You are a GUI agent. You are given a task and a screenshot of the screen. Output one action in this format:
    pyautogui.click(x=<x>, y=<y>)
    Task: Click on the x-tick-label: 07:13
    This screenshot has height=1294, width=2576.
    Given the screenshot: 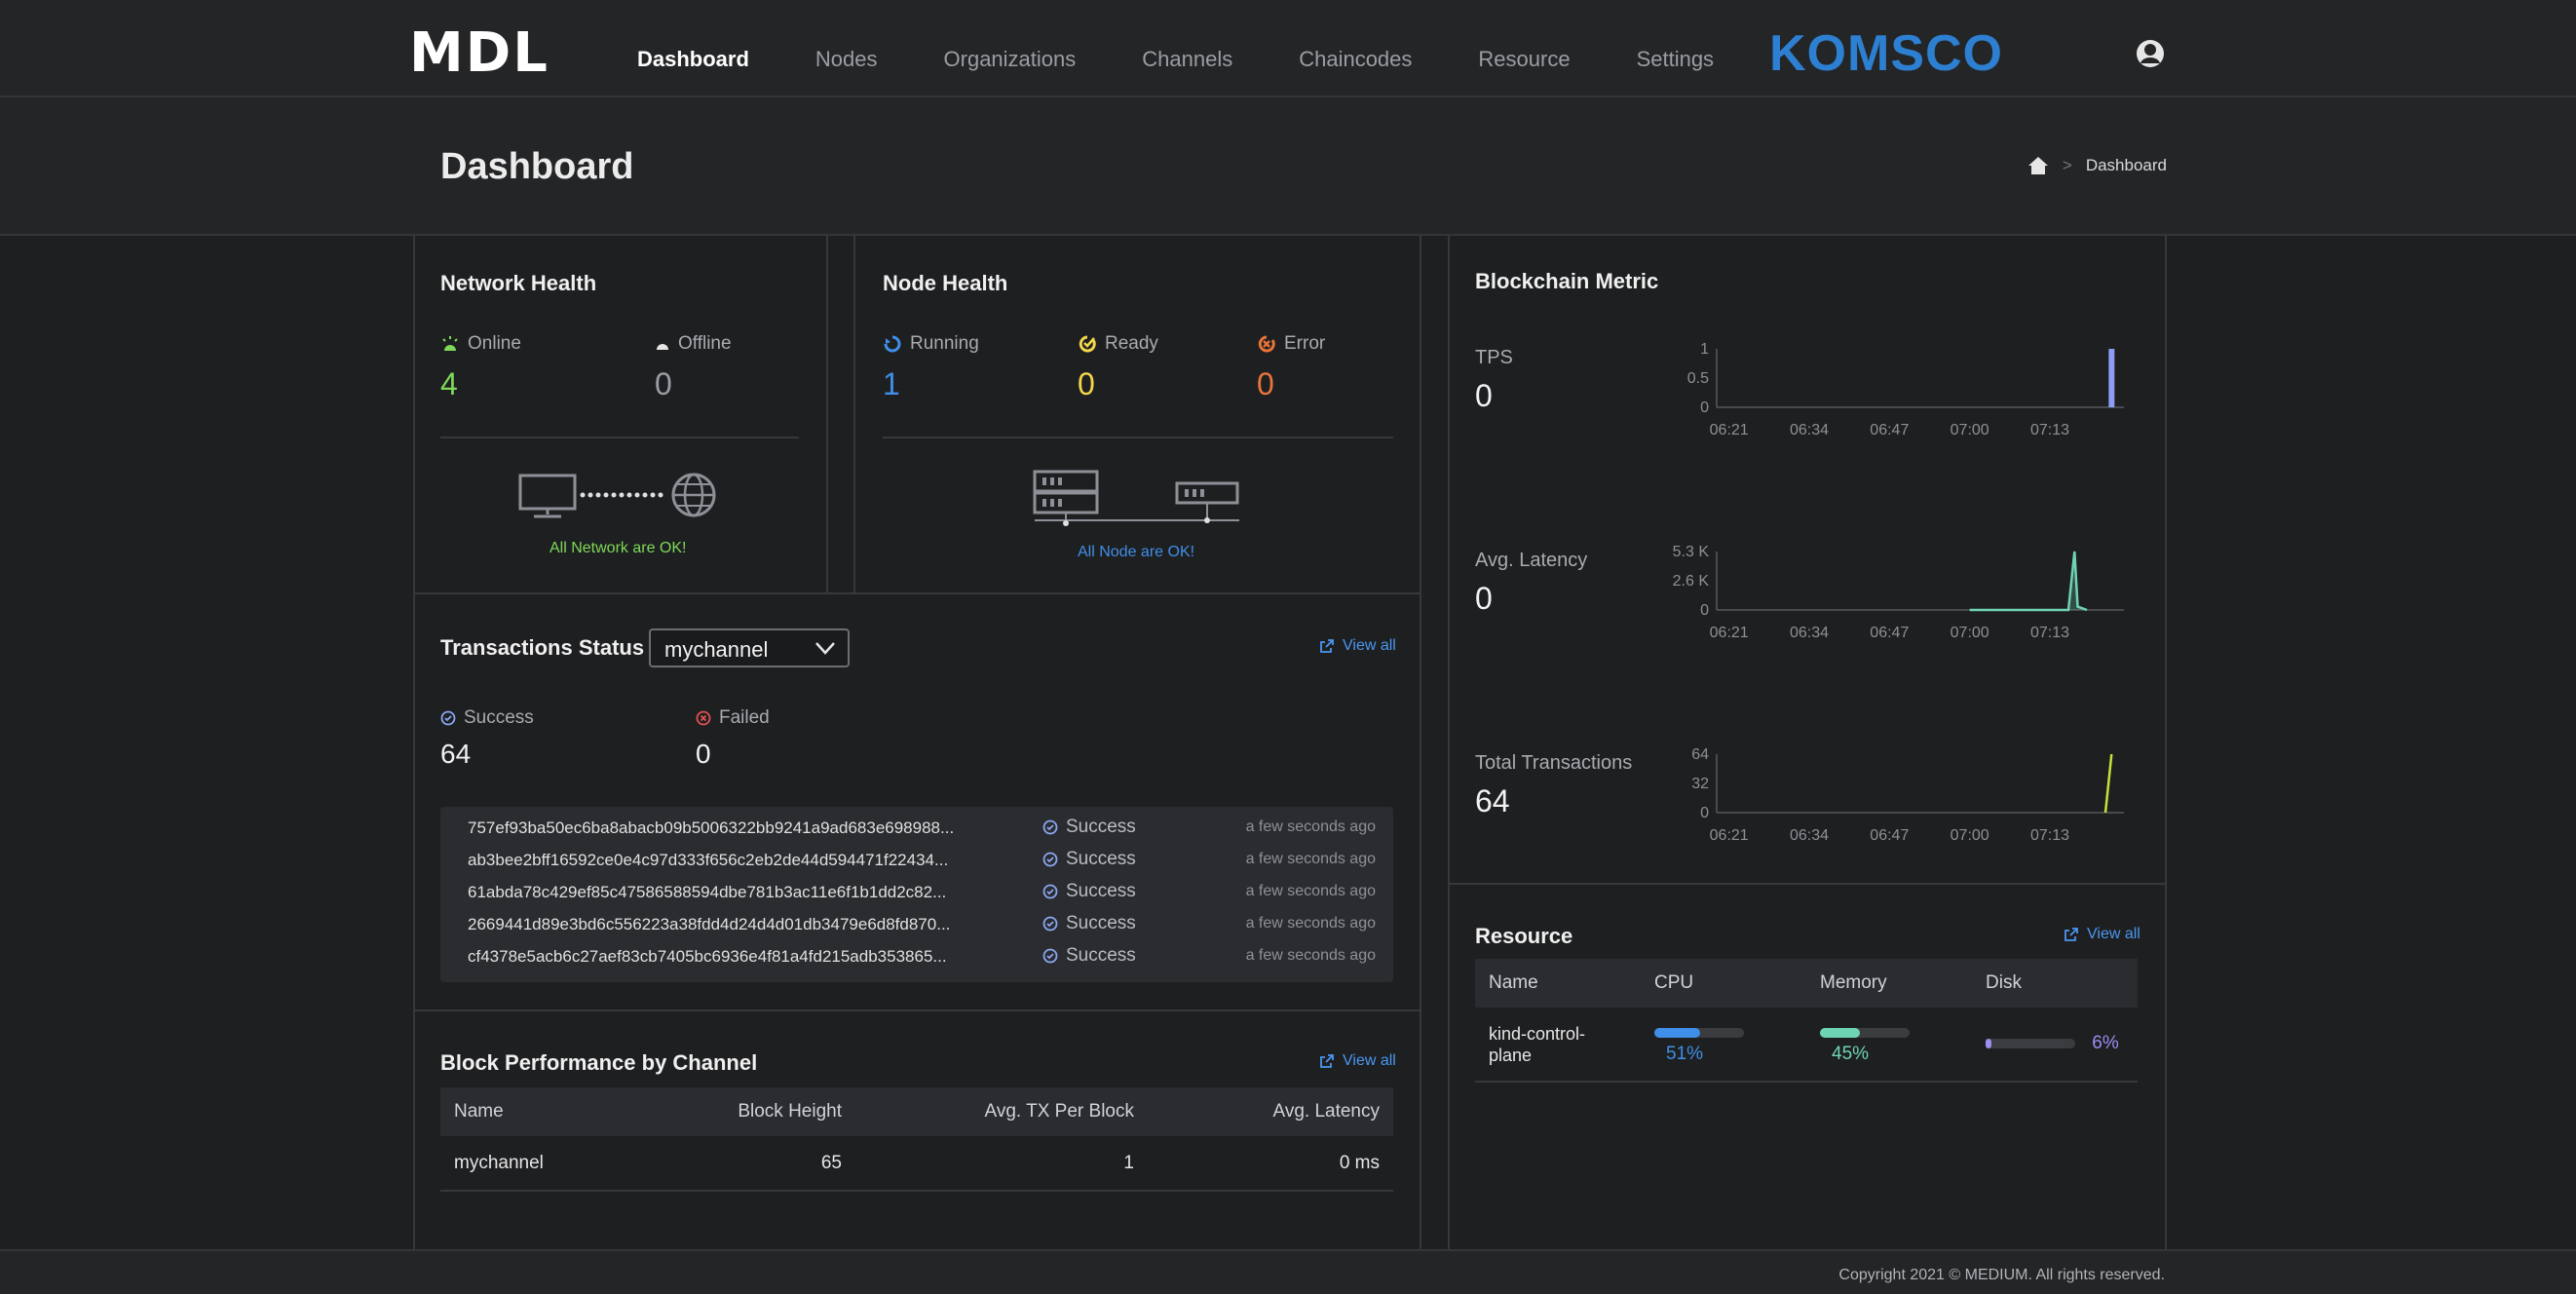 What is the action you would take?
    pyautogui.click(x=2049, y=633)
    